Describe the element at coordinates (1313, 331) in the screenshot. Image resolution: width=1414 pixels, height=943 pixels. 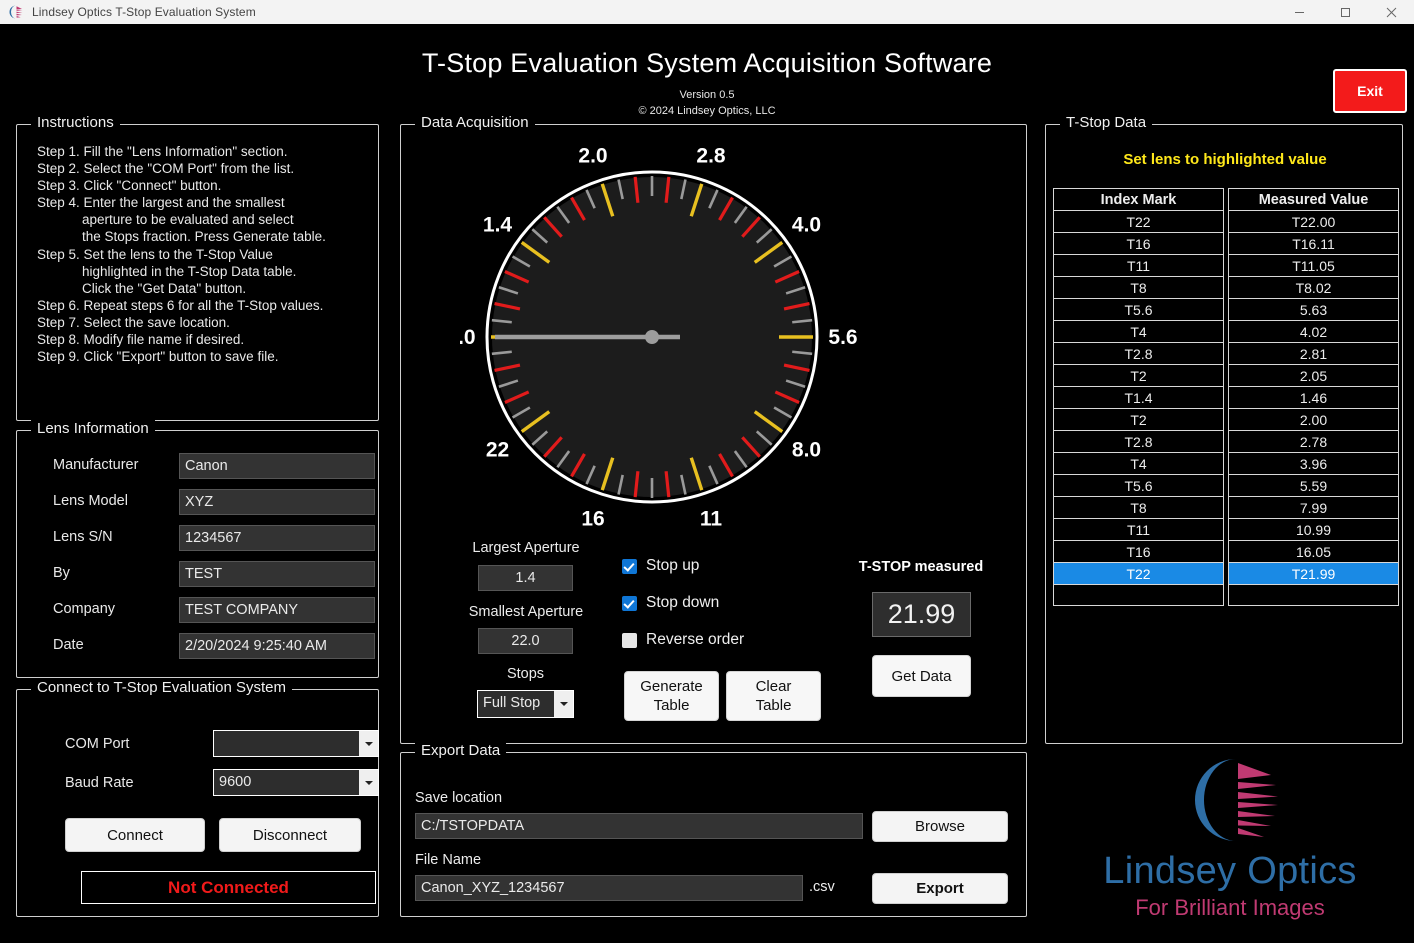
I see `table-row: 4.02` at that location.